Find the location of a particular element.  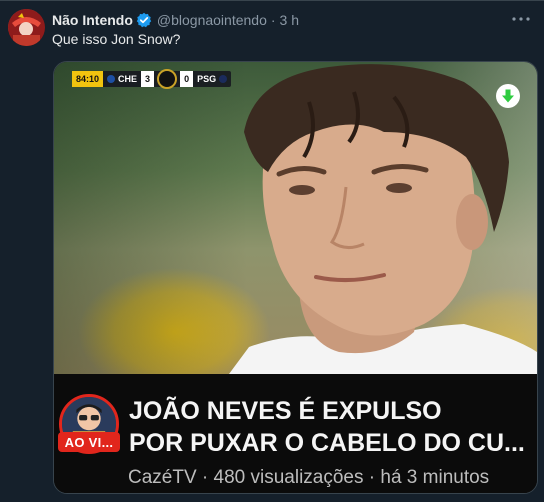

tweet-timestamp: 3 h is located at coordinates (289, 20).